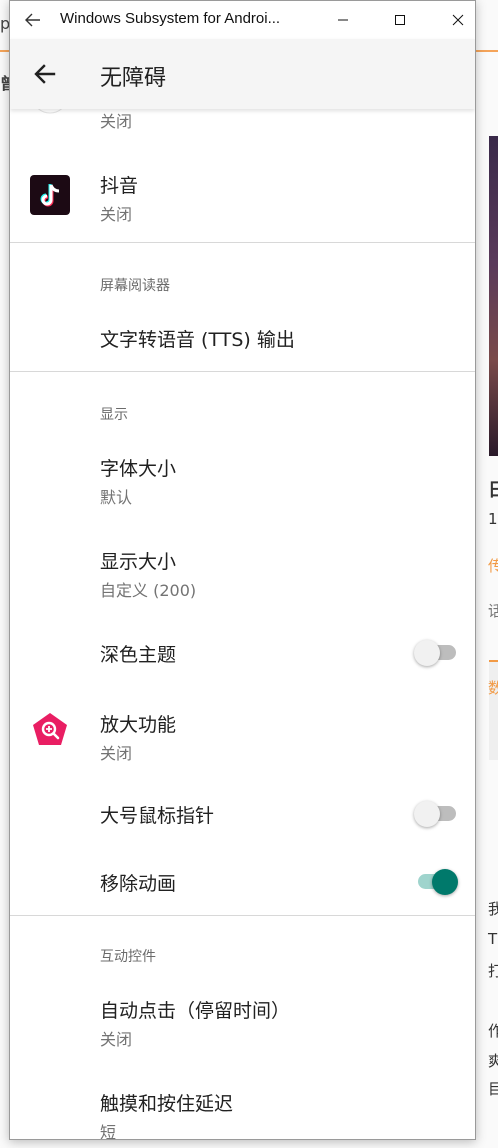 The height and width of the screenshot is (1148, 498). What do you see at coordinates (119, 186) in the screenshot?
I see `app-name: 抖音` at bounding box center [119, 186].